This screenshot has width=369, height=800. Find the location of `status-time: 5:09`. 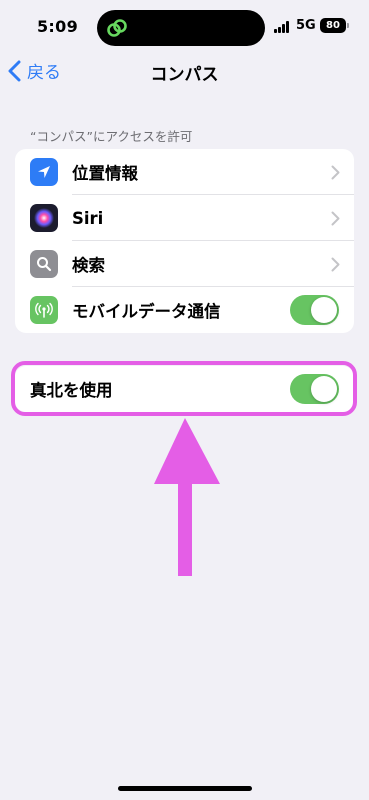

status-time: 5:09 is located at coordinates (57, 26).